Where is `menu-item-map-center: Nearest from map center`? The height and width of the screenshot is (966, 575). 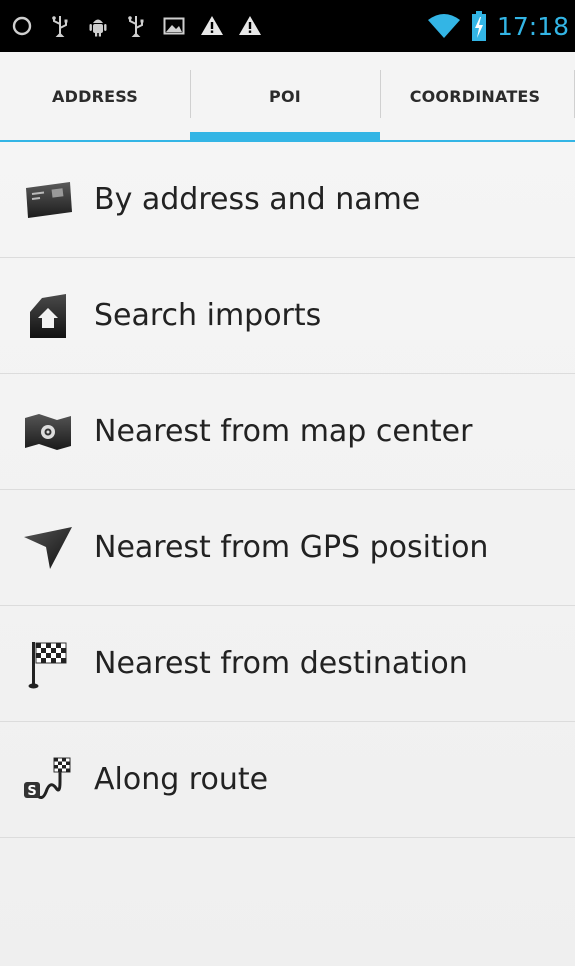
menu-item-map-center: Nearest from map center is located at coordinates (287, 432).